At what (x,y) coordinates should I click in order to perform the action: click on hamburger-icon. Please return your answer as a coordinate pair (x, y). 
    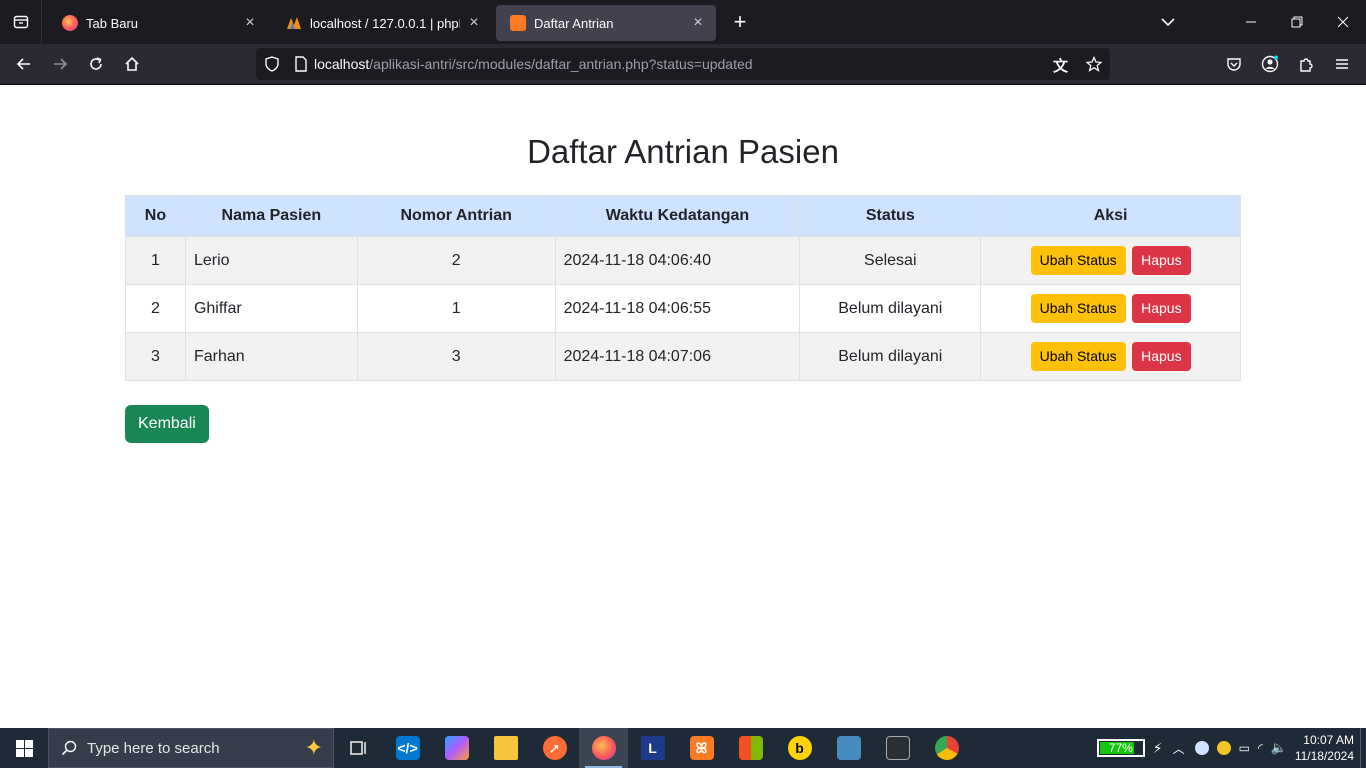
    Looking at the image, I should click on (1342, 64).